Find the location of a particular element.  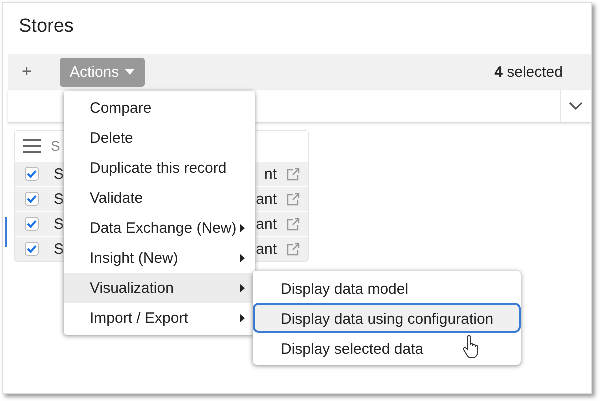

menu-icon is located at coordinates (32, 146).